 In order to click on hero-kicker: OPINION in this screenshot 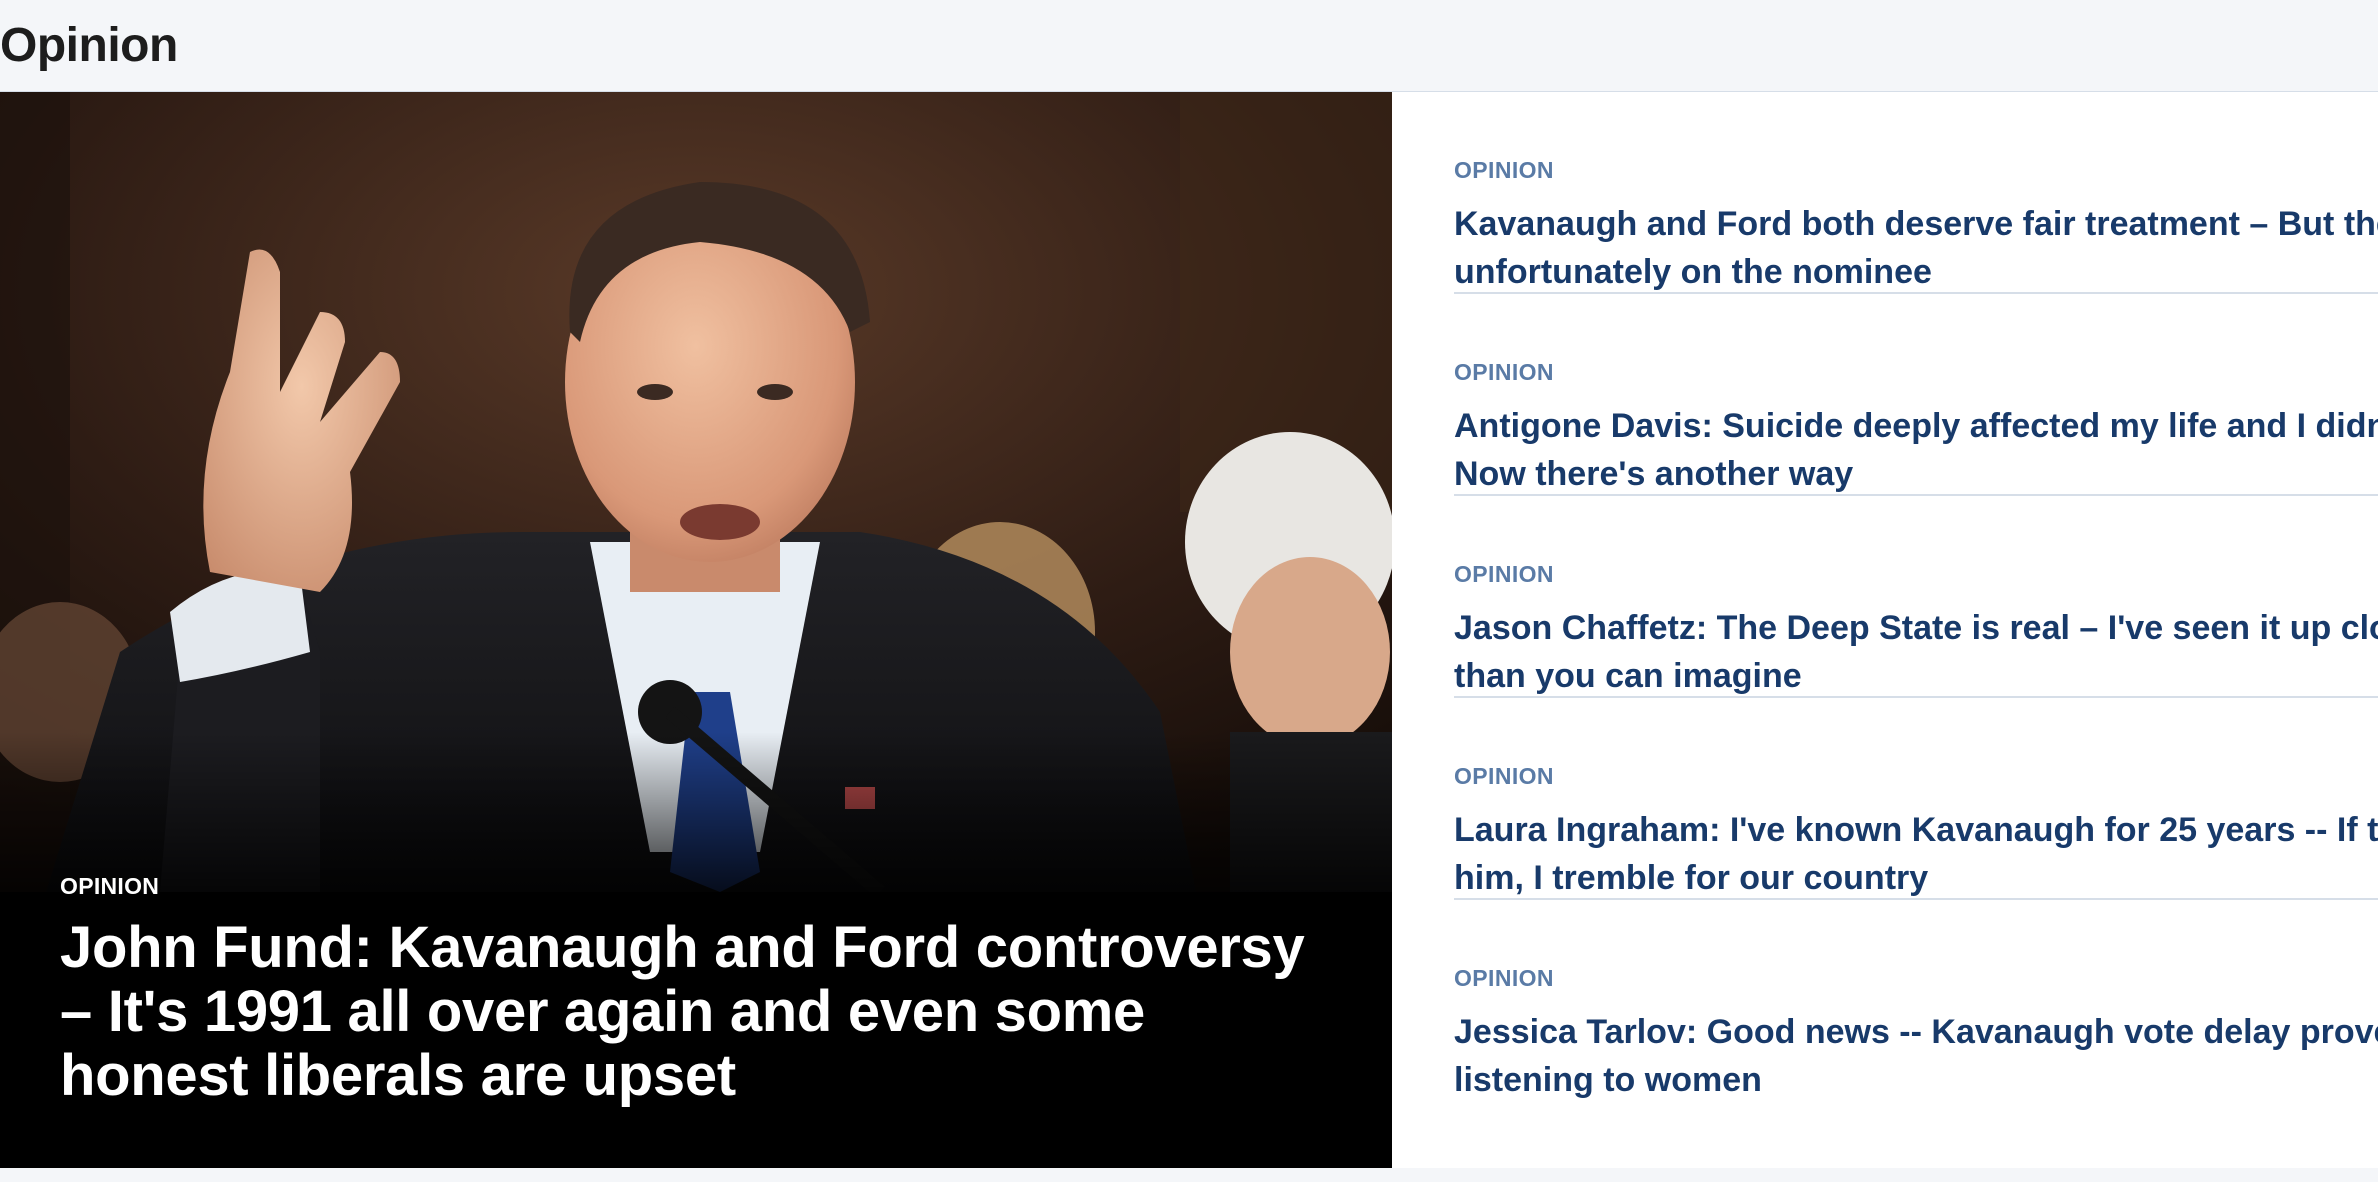, I will do `click(700, 886)`.